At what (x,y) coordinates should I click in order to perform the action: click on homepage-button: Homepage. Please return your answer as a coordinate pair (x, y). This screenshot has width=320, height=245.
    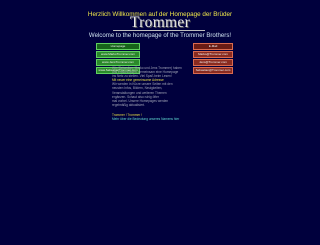
    Looking at the image, I should click on (118, 46).